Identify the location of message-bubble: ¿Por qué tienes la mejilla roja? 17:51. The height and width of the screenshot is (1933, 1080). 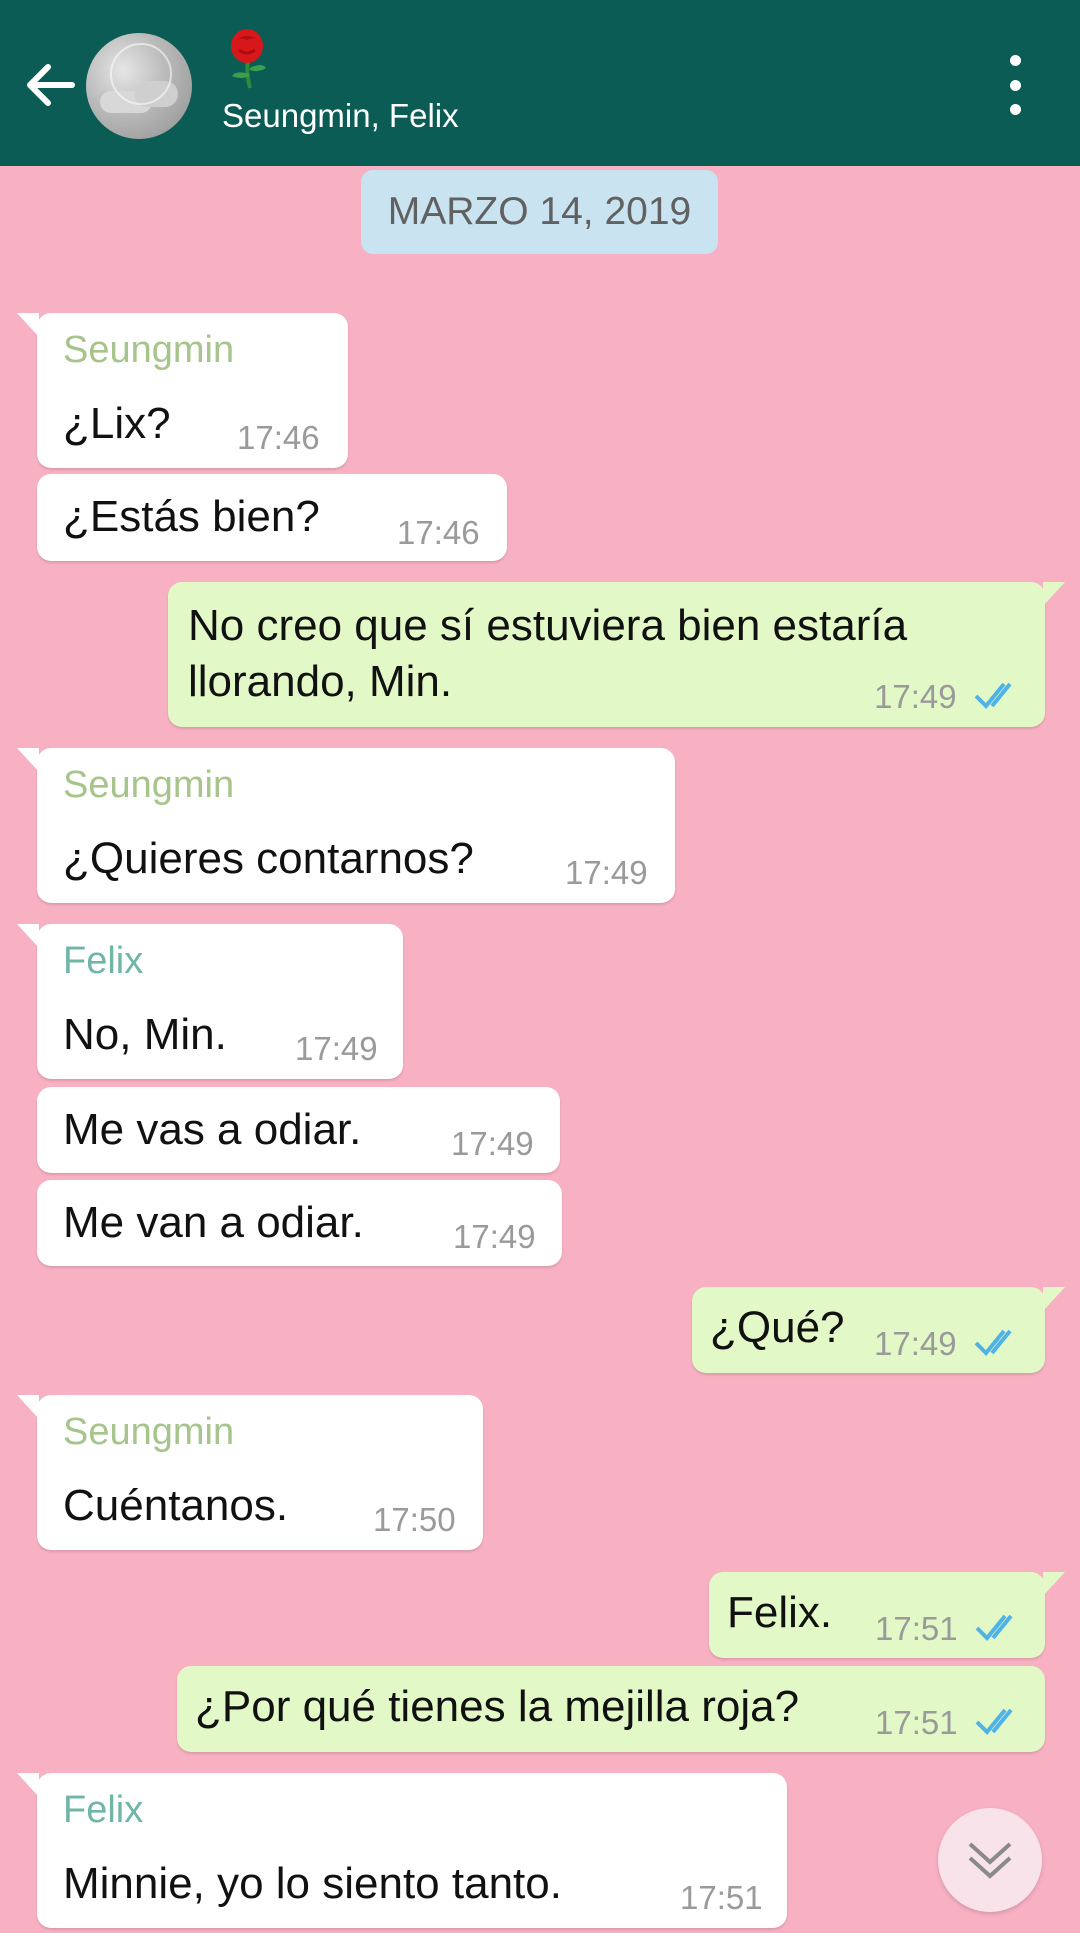
(611, 1709).